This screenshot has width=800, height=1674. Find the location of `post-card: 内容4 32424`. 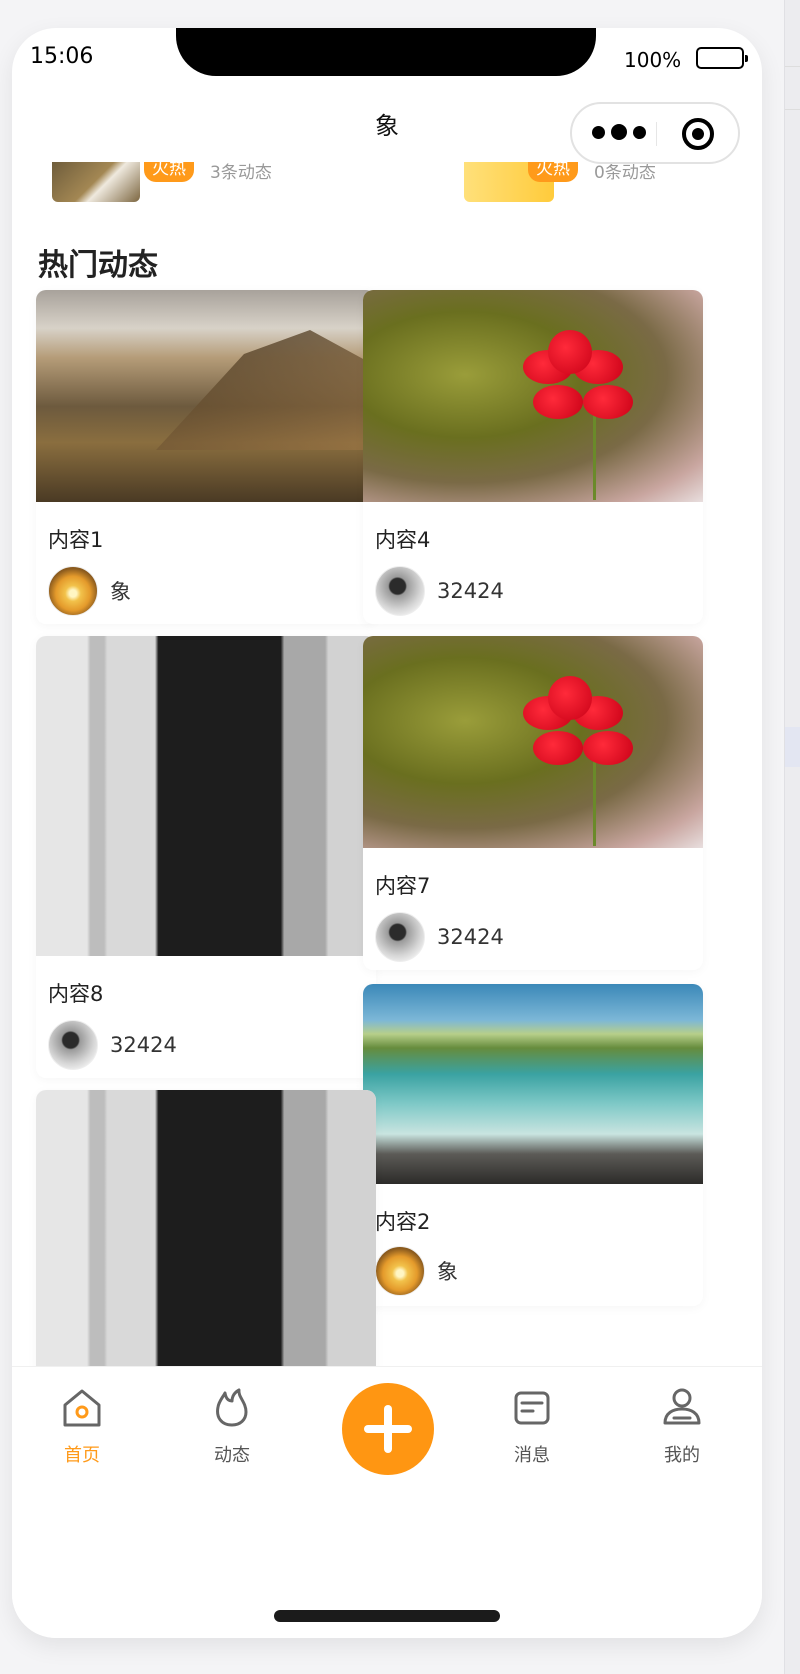

post-card: 内容4 32424 is located at coordinates (533, 457).